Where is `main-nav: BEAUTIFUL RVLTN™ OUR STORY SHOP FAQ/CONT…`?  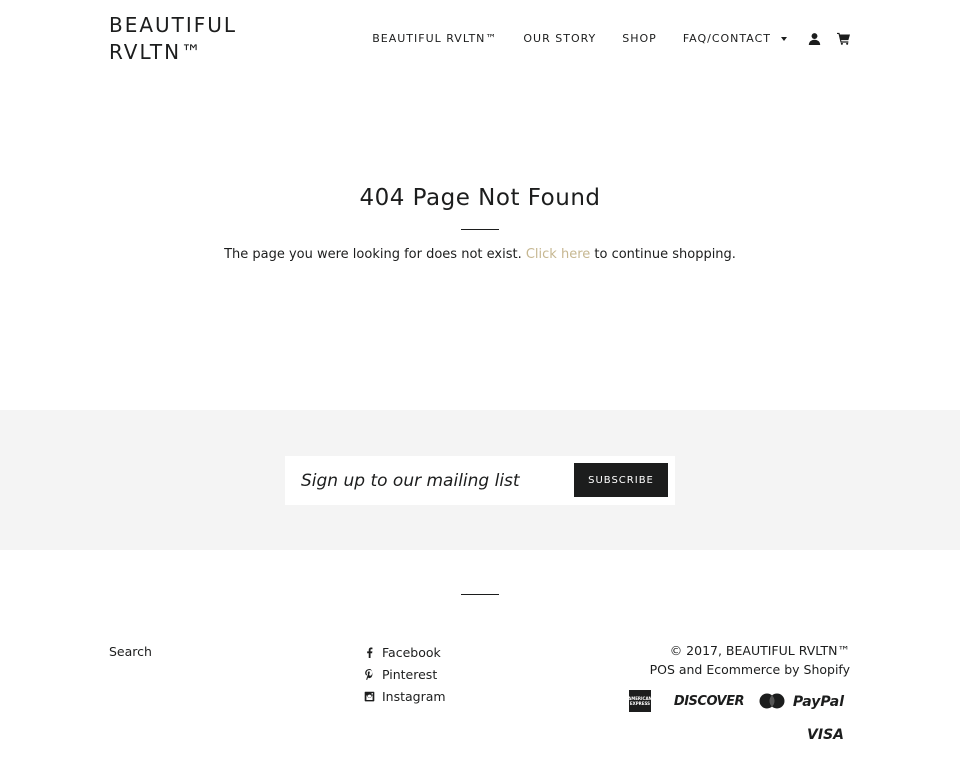
main-nav: BEAUTIFUL RVLTN™ OUR STORY SHOP FAQ/CONT… is located at coordinates (611, 38).